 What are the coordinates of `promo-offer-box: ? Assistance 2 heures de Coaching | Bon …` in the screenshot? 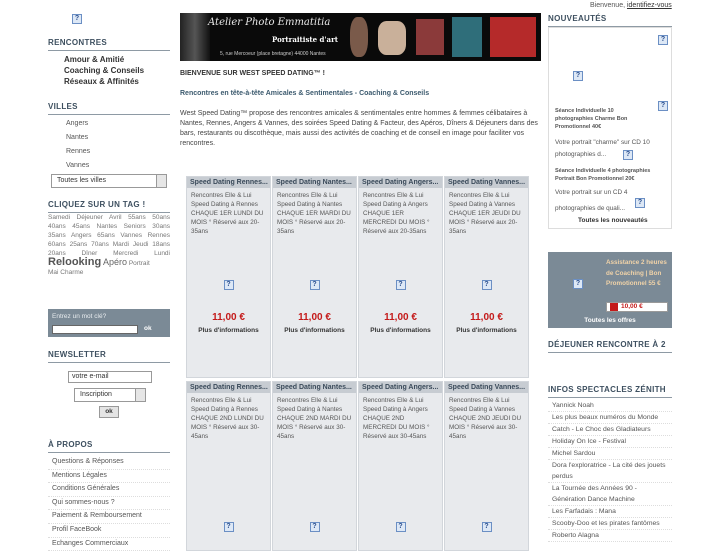 It's located at (610, 290).